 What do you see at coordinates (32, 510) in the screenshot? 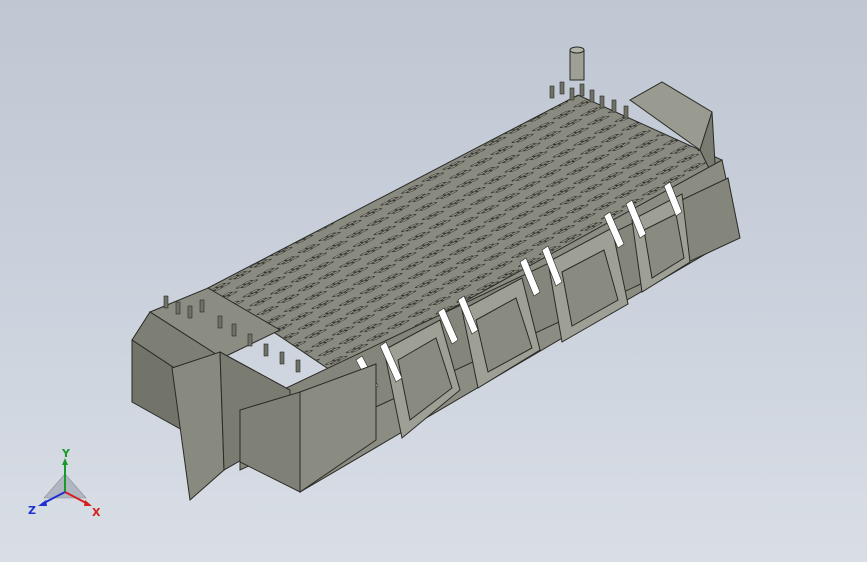
I see `z-axis-label: Z` at bounding box center [32, 510].